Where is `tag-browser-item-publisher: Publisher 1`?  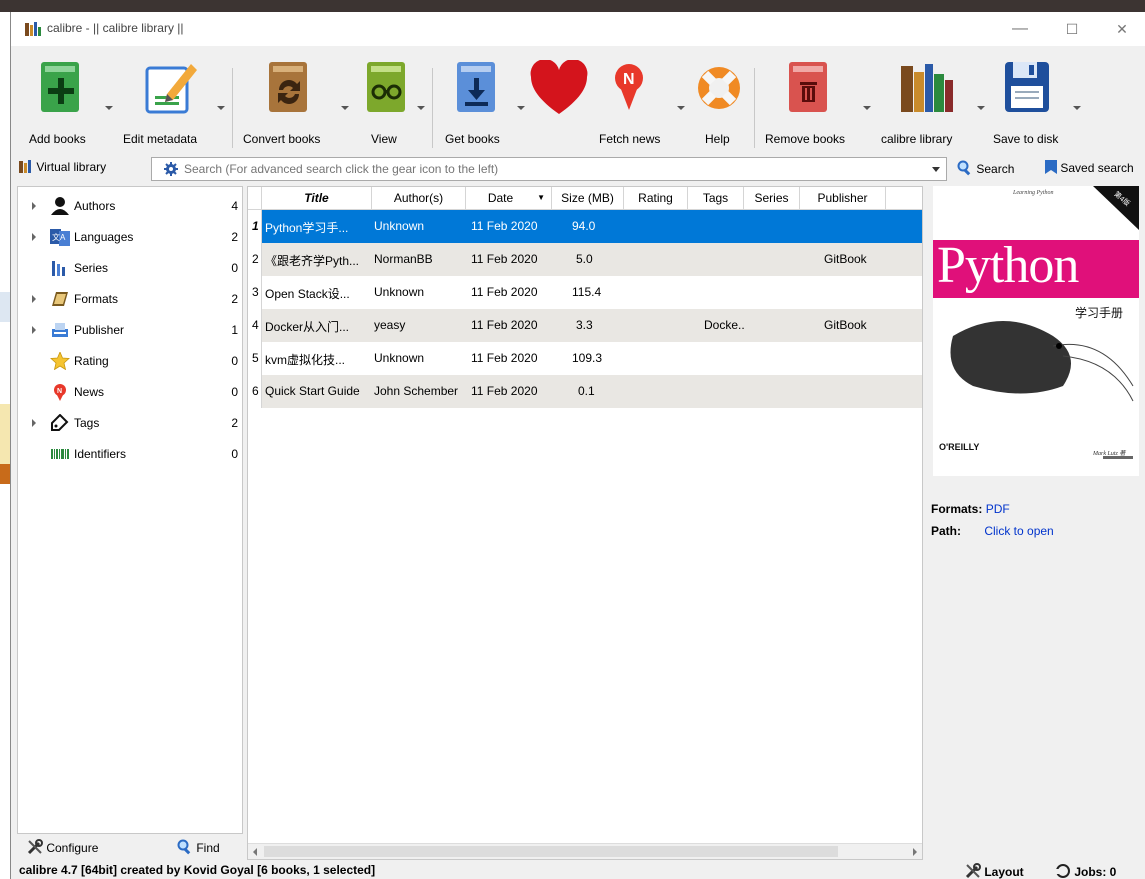 tag-browser-item-publisher: Publisher 1 is located at coordinates (130, 330).